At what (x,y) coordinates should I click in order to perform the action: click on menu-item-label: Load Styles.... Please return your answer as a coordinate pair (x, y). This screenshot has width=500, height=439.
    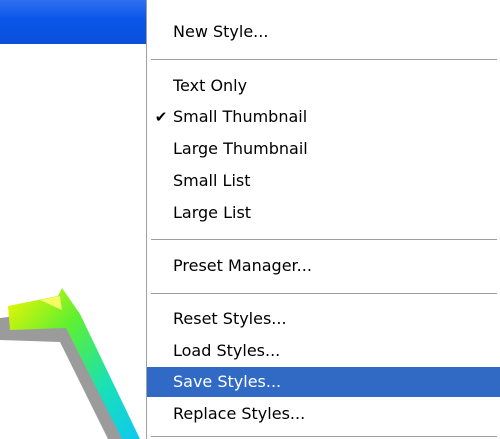
    Looking at the image, I should click on (227, 350).